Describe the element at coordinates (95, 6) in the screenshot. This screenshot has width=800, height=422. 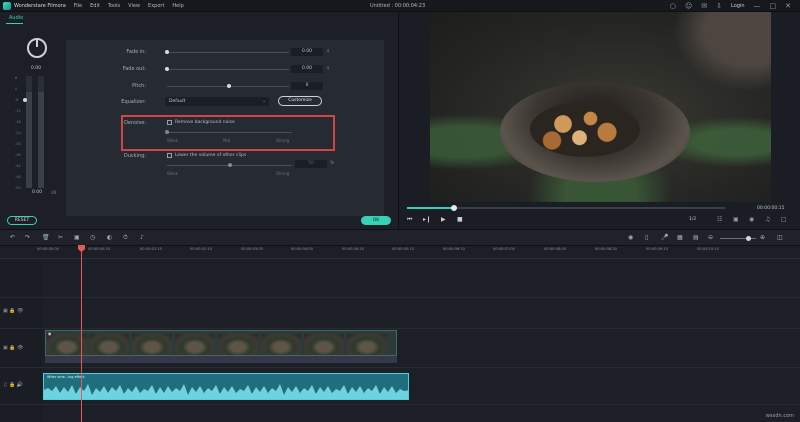
I see `menu-edit: Edit` at that location.